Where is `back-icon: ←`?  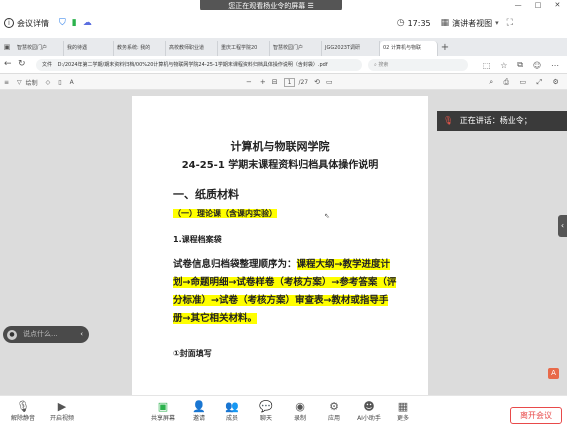 back-icon: ← is located at coordinates (8, 64).